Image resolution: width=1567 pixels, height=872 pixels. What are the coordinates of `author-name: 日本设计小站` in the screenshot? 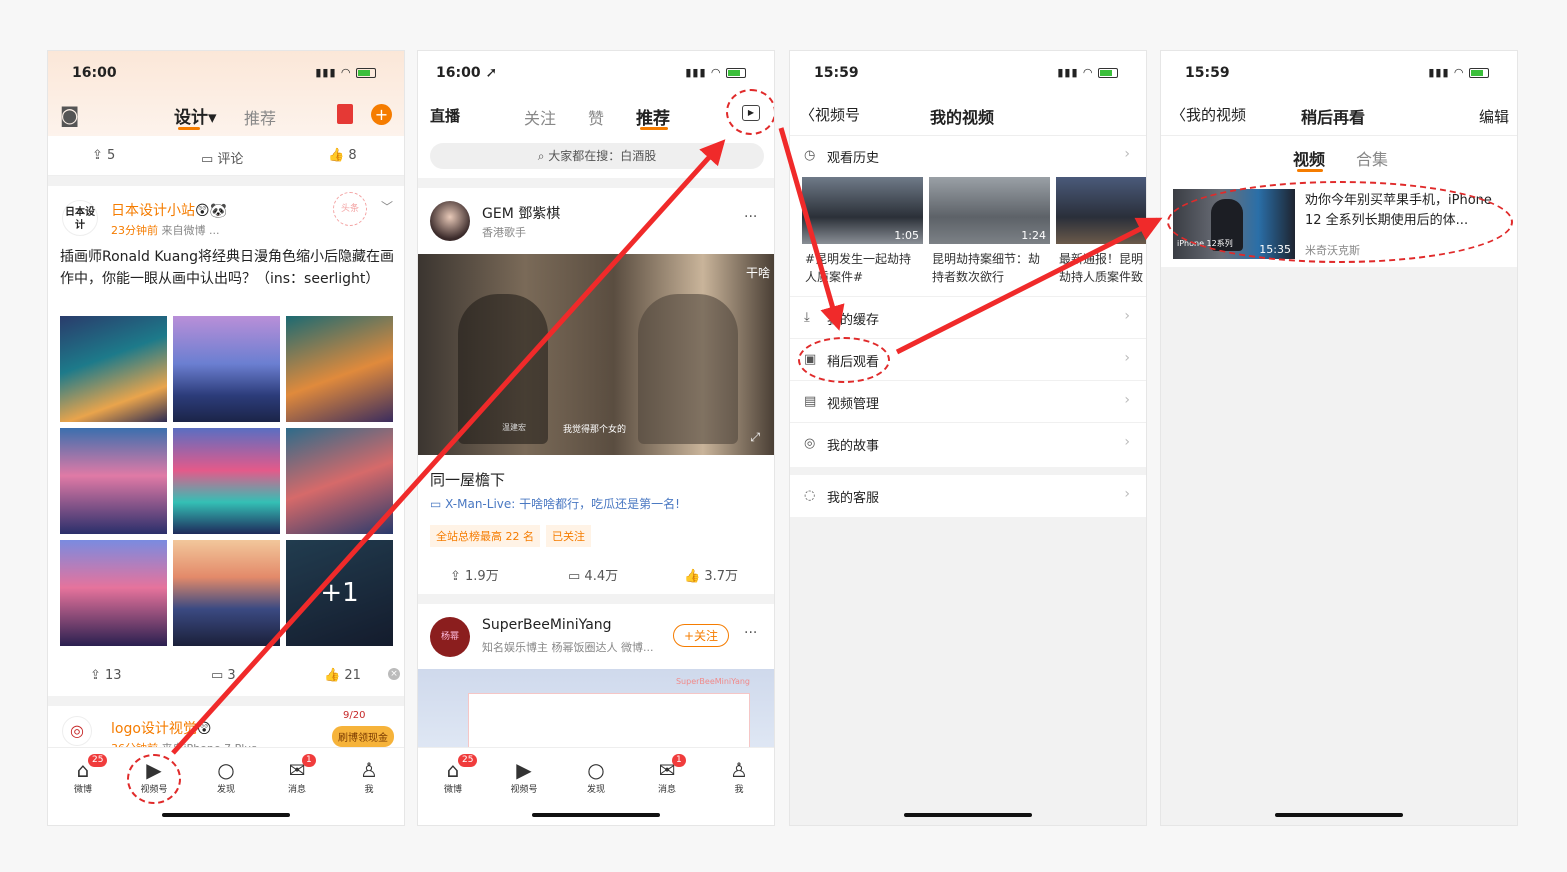 It's located at (153, 211).